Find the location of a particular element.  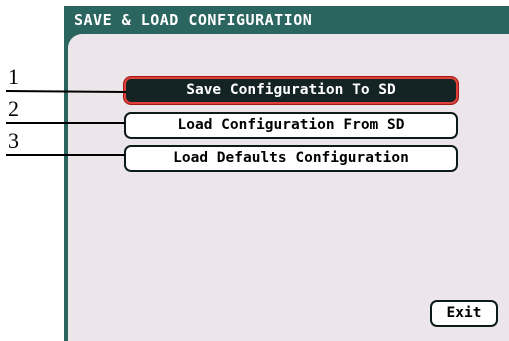

callout-number-1: 1 is located at coordinates (13, 76).